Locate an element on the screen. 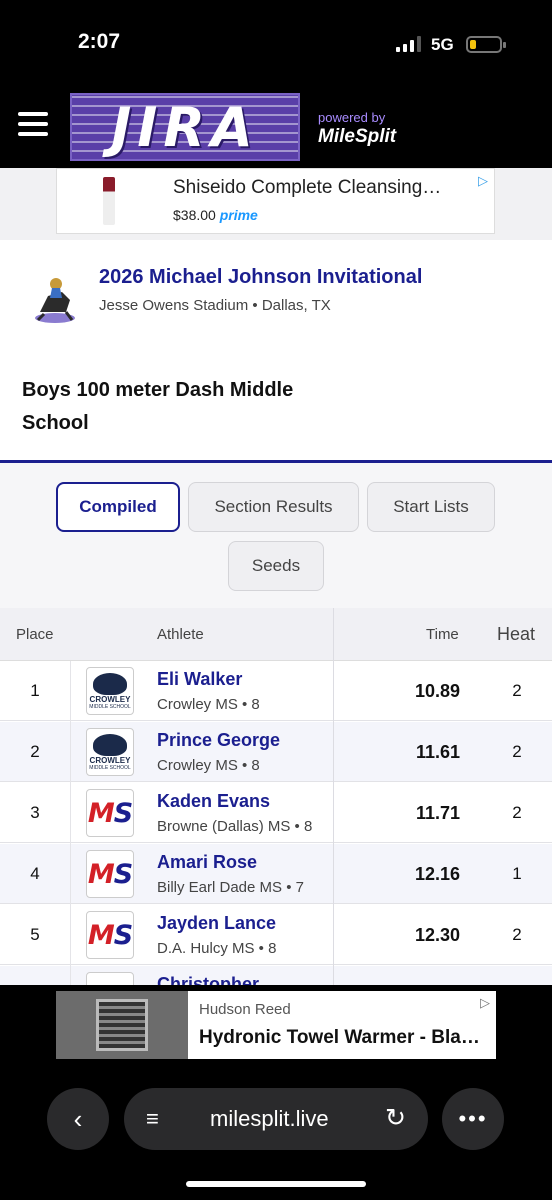 The image size is (552, 1200). tab-compiled: Compiled is located at coordinates (118, 507).